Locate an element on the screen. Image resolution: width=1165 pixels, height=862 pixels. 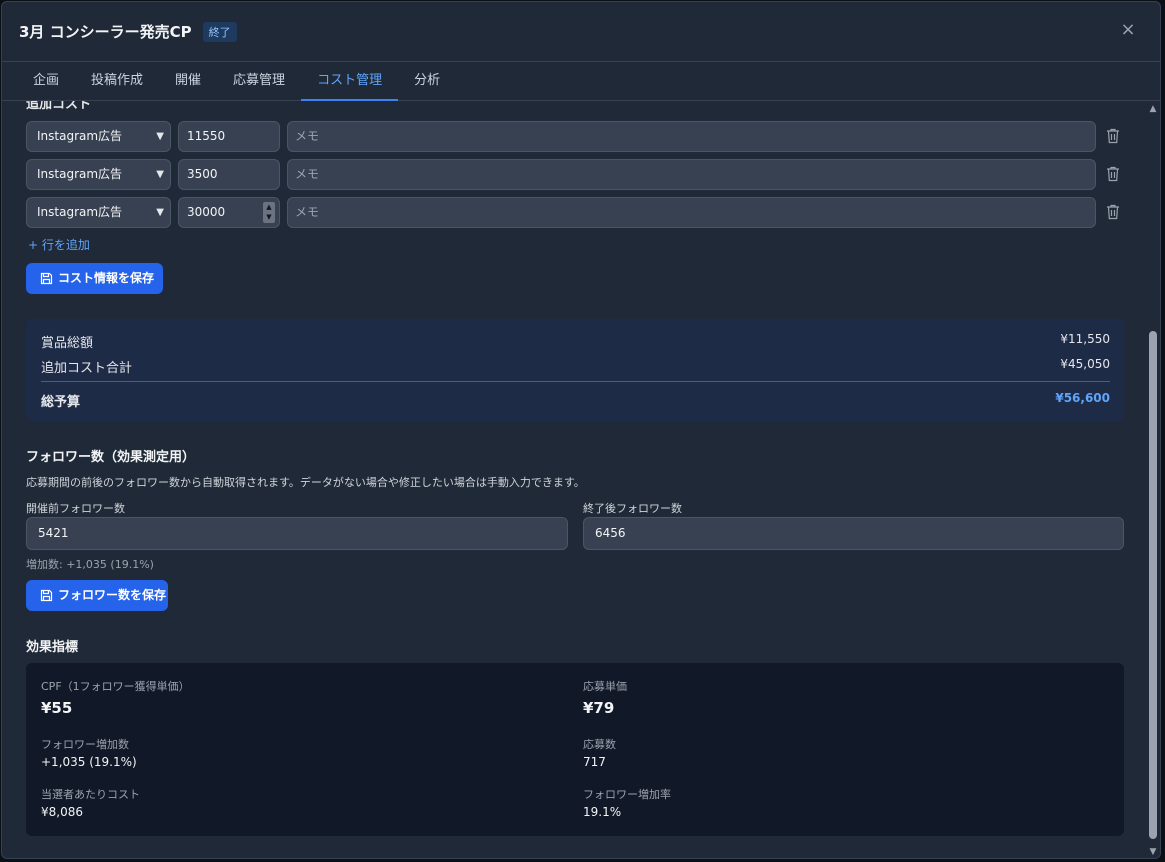
budget-summary: 賞品総額 ¥11,550 追加コスト合計 ¥45,050 総予算 ¥56,600 is located at coordinates (575, 370).